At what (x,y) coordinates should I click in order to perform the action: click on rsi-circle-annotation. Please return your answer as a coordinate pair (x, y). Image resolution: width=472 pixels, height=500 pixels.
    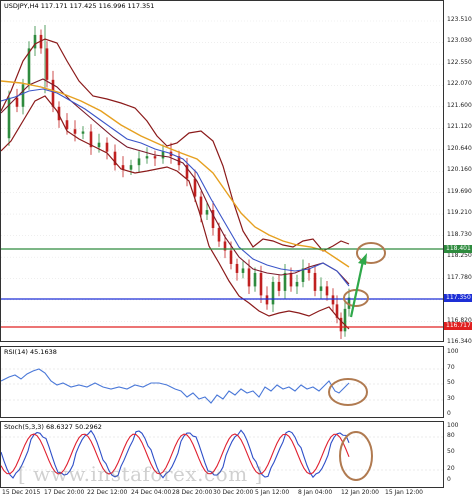
    Looking at the image, I should click on (348, 392).